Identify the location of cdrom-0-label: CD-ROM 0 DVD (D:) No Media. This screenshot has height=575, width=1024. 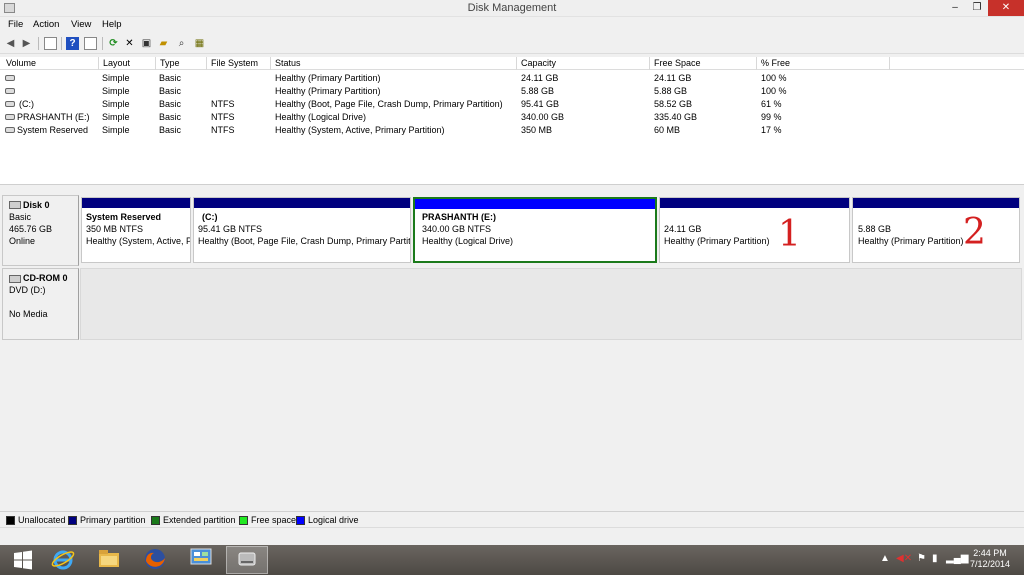
(40, 304).